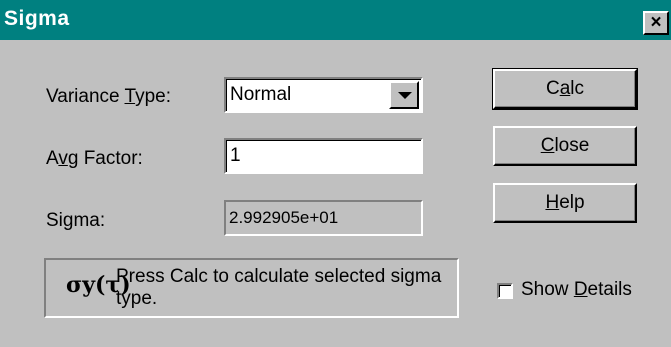 This screenshot has height=347, width=671. What do you see at coordinates (565, 146) in the screenshot?
I see `close-button: Close` at bounding box center [565, 146].